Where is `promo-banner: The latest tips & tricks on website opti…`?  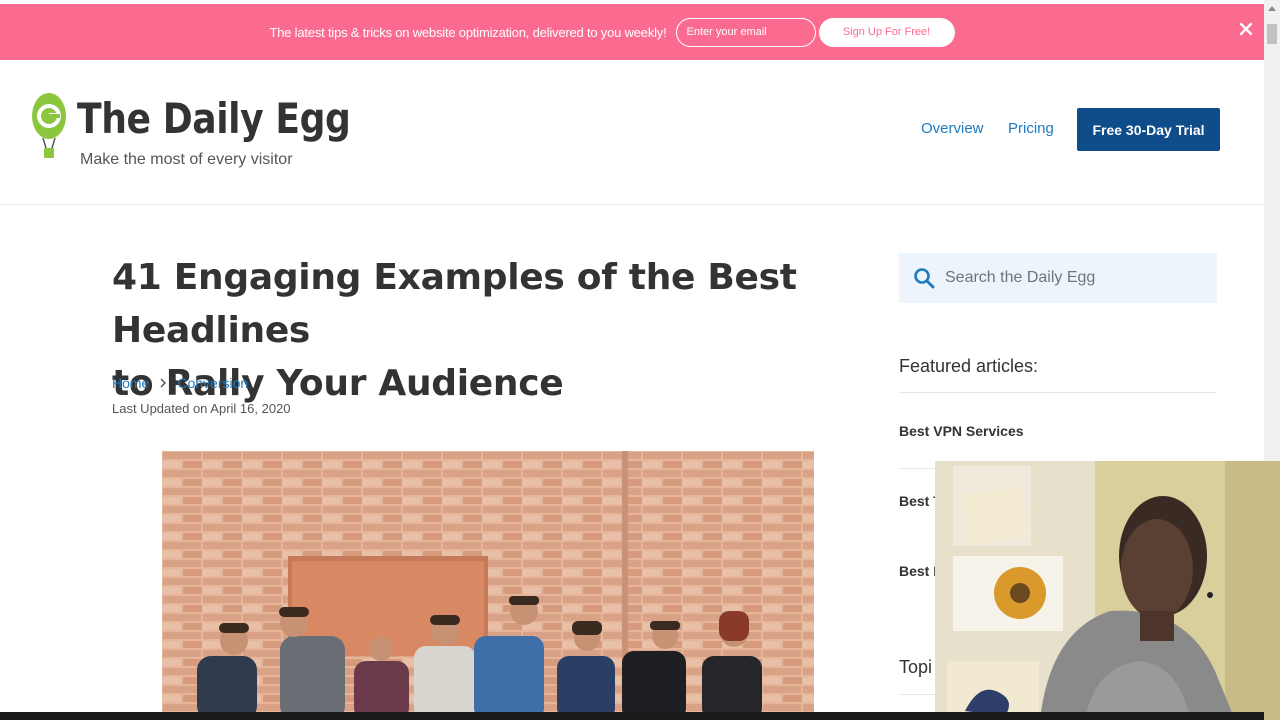
promo-banner: The latest tips & tricks on website opti… is located at coordinates (632, 32).